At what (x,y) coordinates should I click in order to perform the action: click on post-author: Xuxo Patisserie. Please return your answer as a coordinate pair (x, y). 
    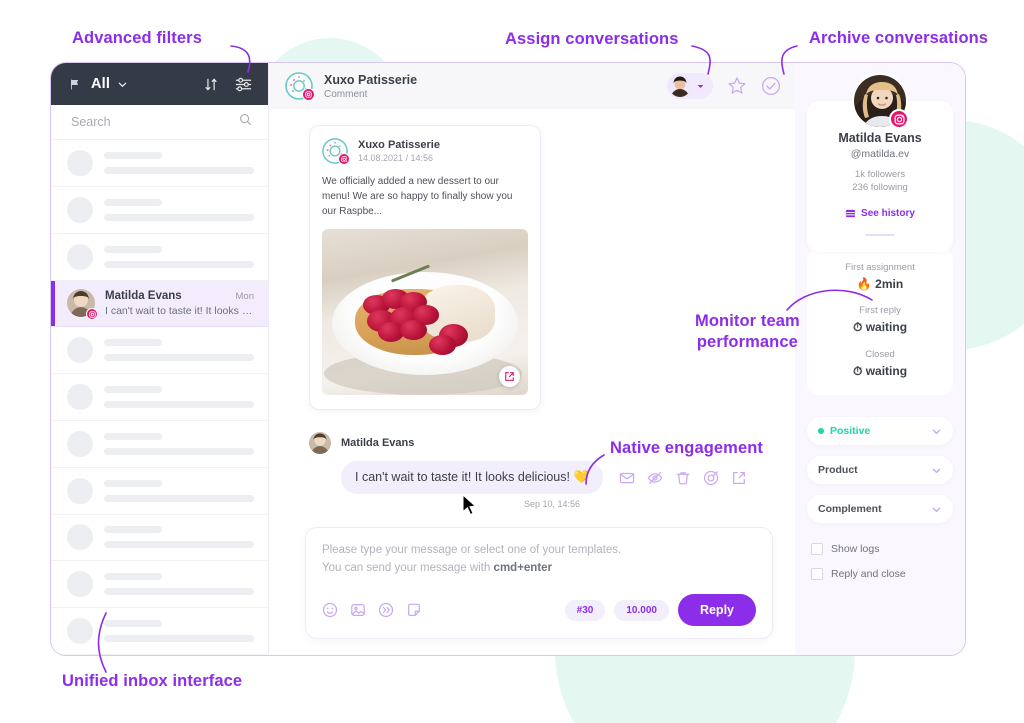
    Looking at the image, I should click on (399, 145).